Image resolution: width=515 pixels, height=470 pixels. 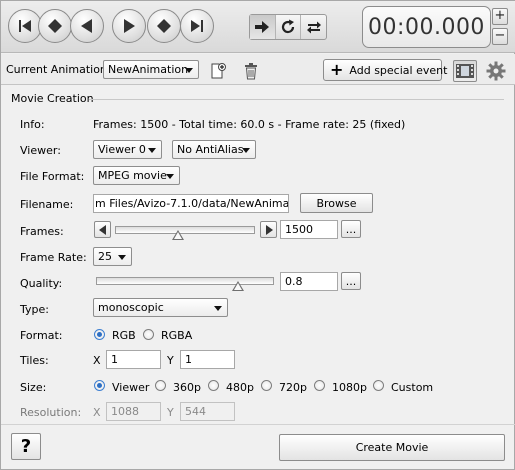 I want to click on file-format-label: File Format:, so click(x=52, y=176).